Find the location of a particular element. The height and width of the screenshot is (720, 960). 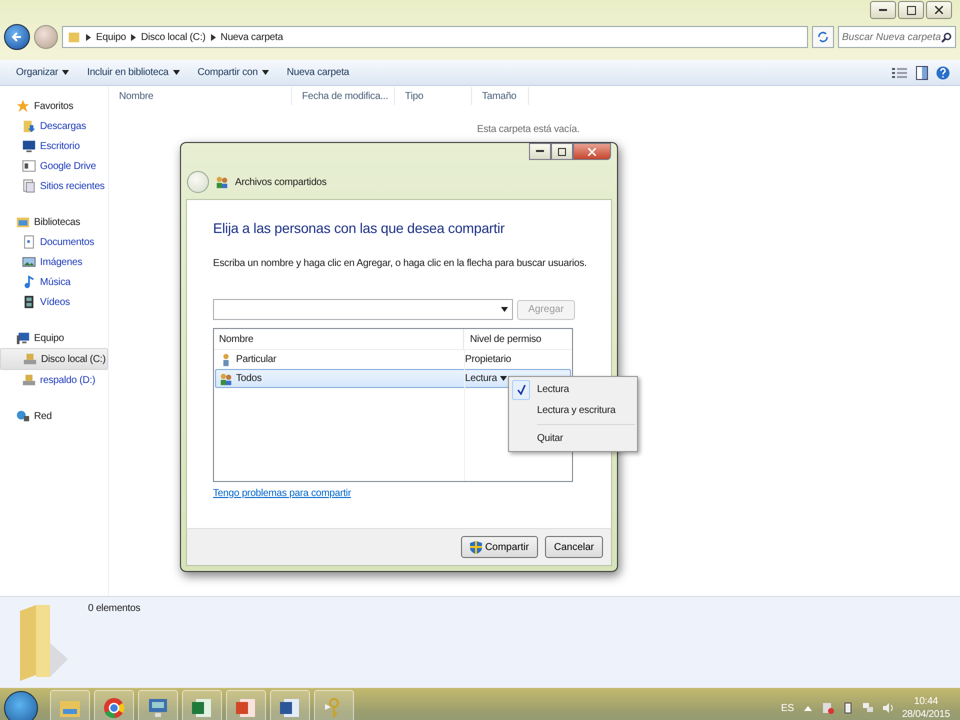

back-arrow-icon is located at coordinates (17, 37).